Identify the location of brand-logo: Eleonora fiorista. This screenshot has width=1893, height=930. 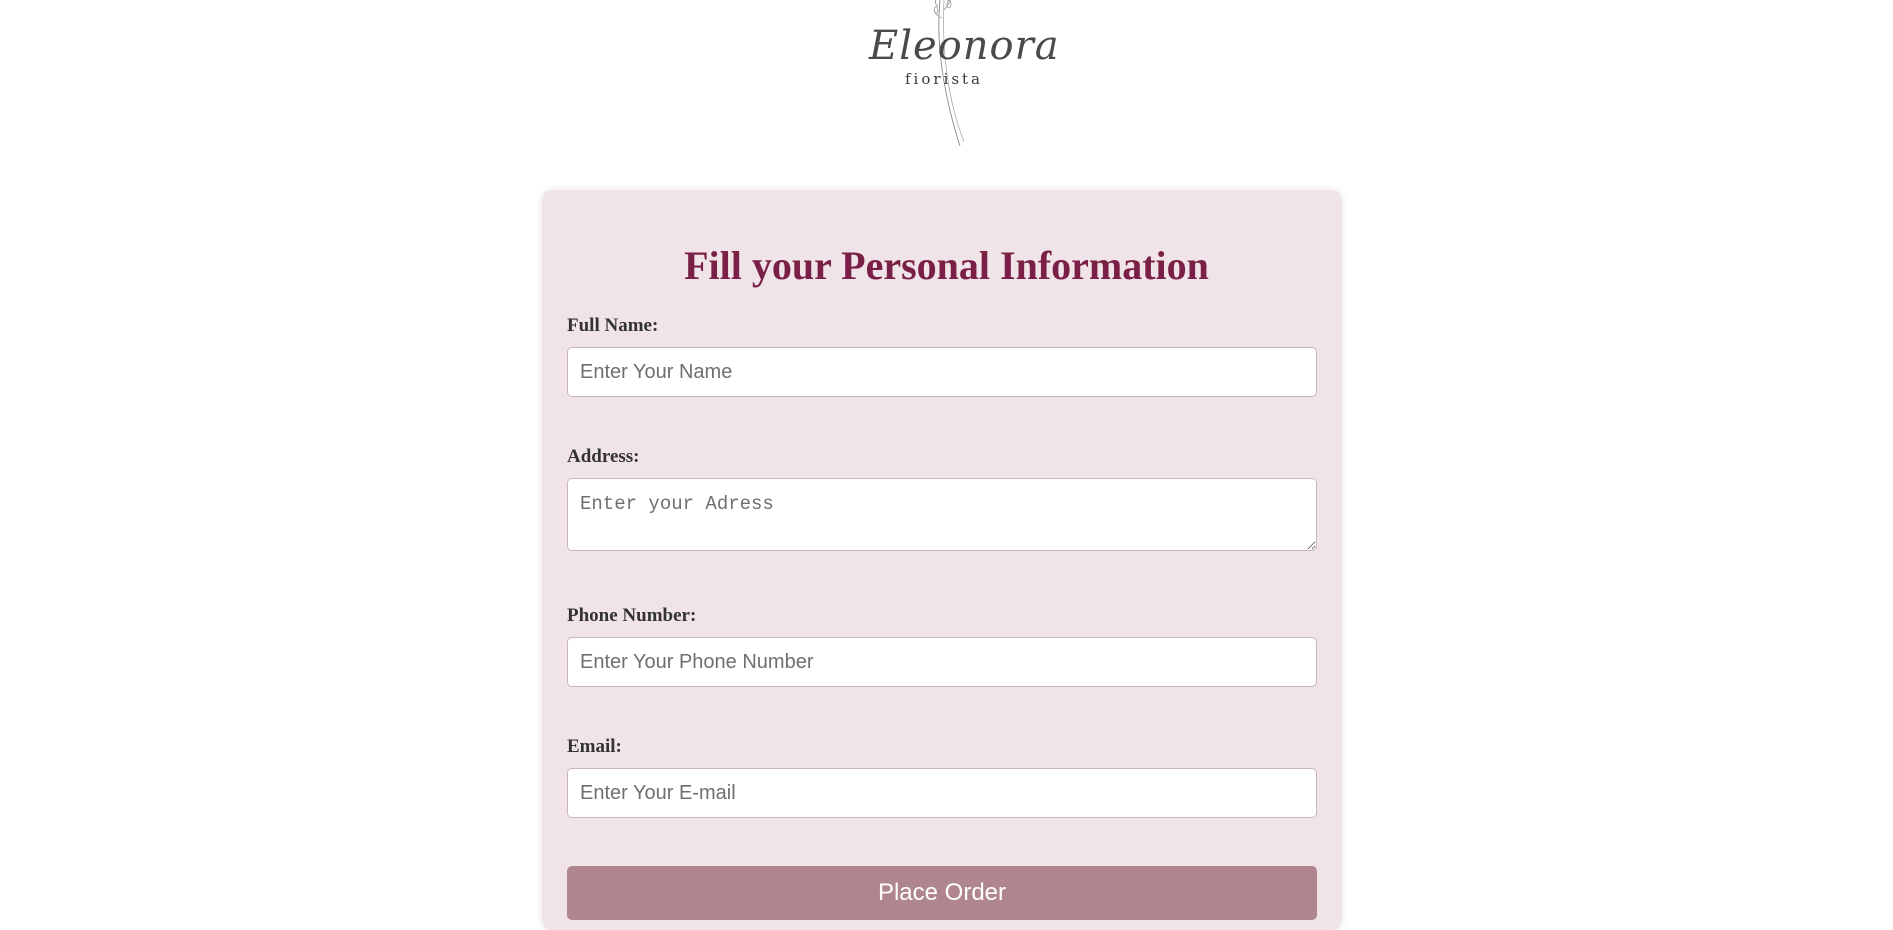
(962, 74).